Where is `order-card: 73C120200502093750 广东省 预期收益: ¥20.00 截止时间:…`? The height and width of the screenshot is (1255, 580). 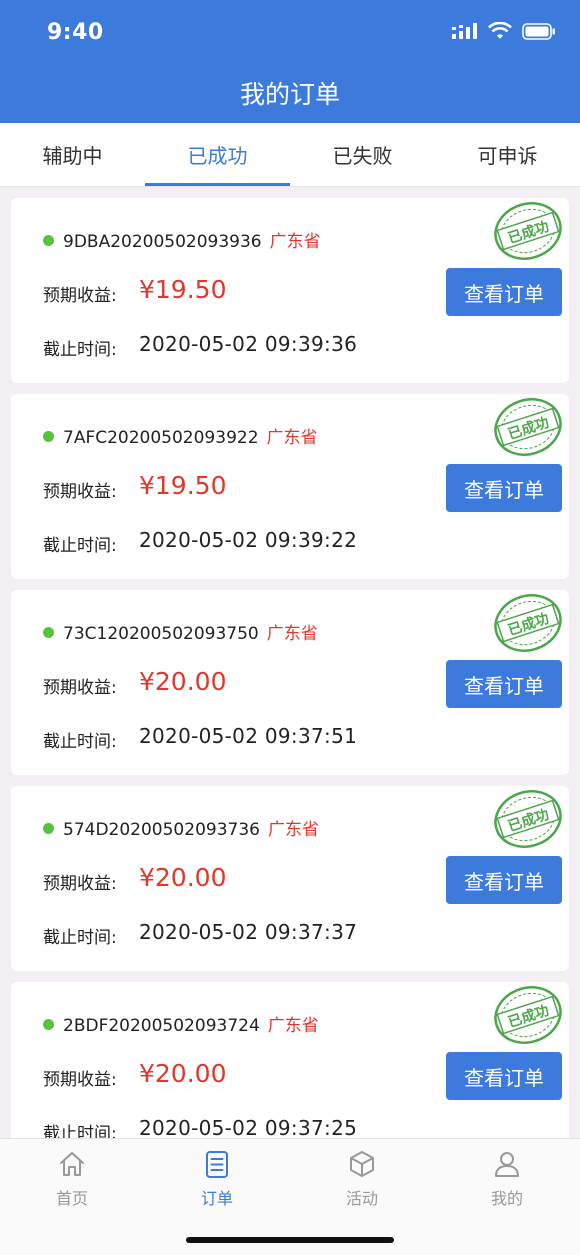
order-card: 73C120200502093750 广东省 预期收益: ¥20.00 截止时间:… is located at coordinates (290, 682).